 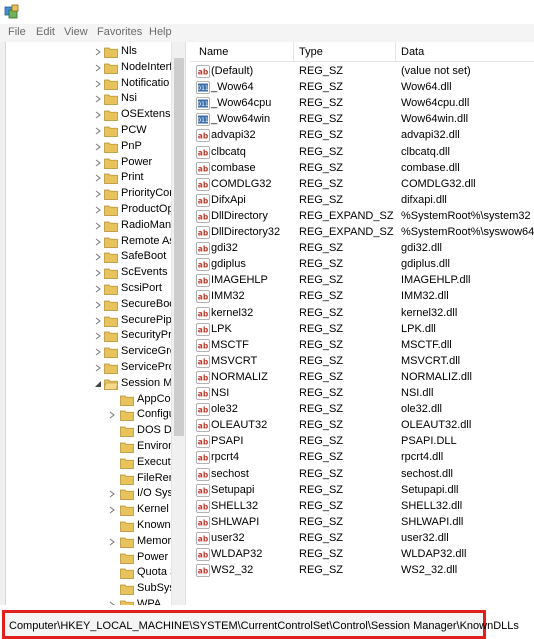 What do you see at coordinates (85, 84) in the screenshot?
I see `tree-item: Notificatio` at bounding box center [85, 84].